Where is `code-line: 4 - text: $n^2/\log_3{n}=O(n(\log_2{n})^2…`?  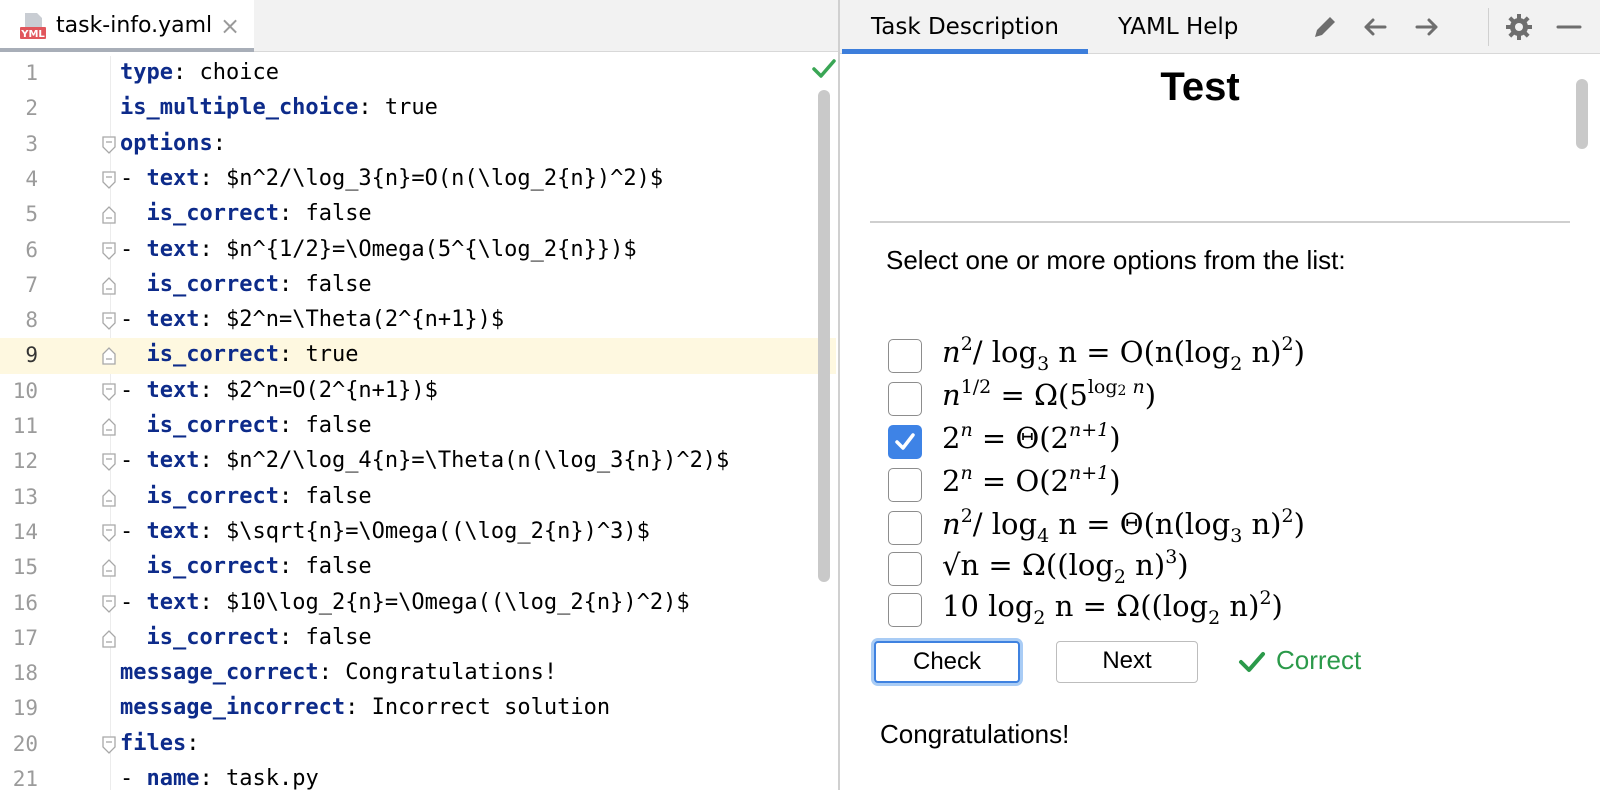 code-line: 4 - text: $n^2/\log_3{n}=O(n(\log_2{n})^2… is located at coordinates (418, 180).